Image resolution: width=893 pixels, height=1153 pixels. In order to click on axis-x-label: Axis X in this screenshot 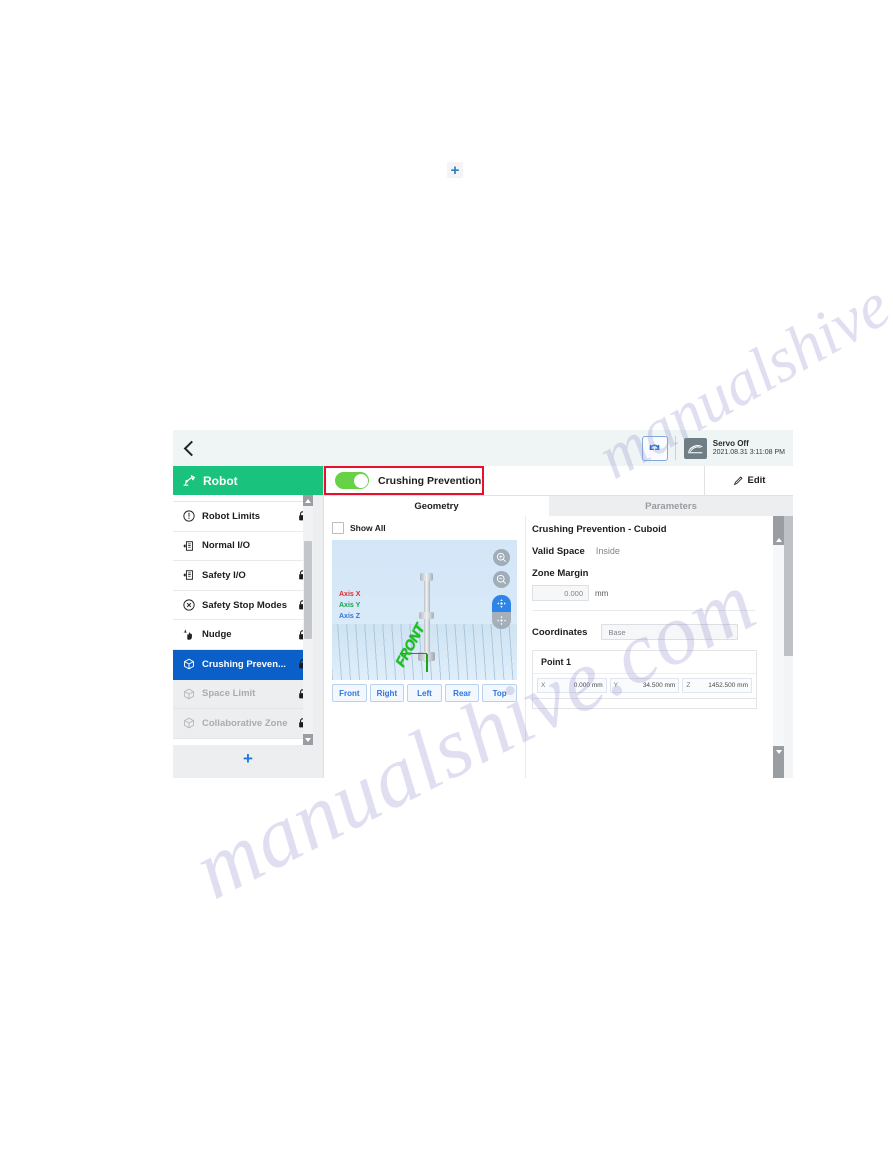, I will do `click(350, 594)`.